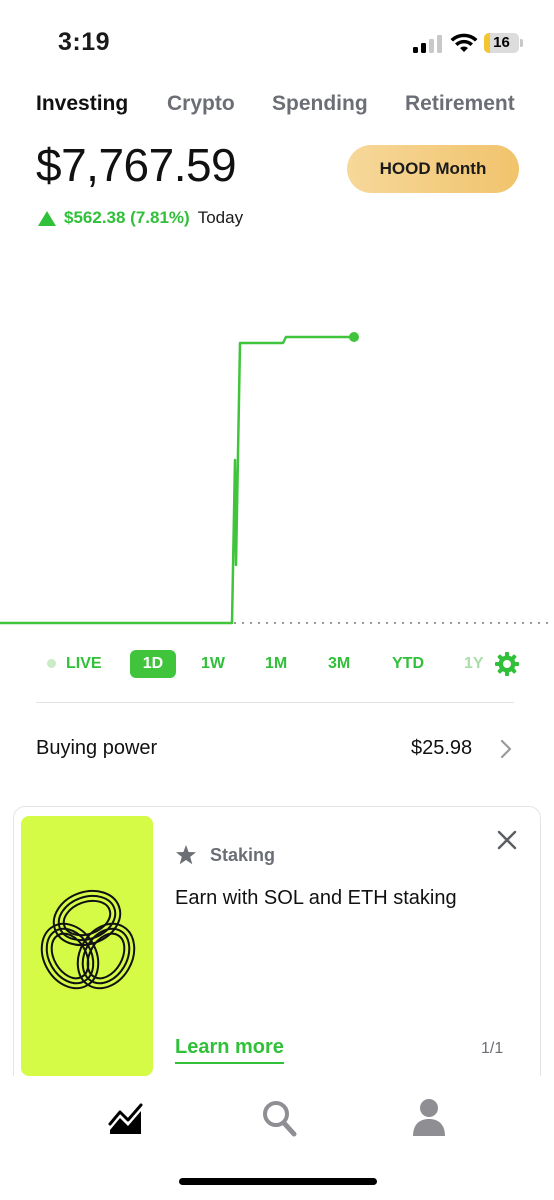  Describe the element at coordinates (216, 664) in the screenshot. I see `range-1w: 1W` at that location.